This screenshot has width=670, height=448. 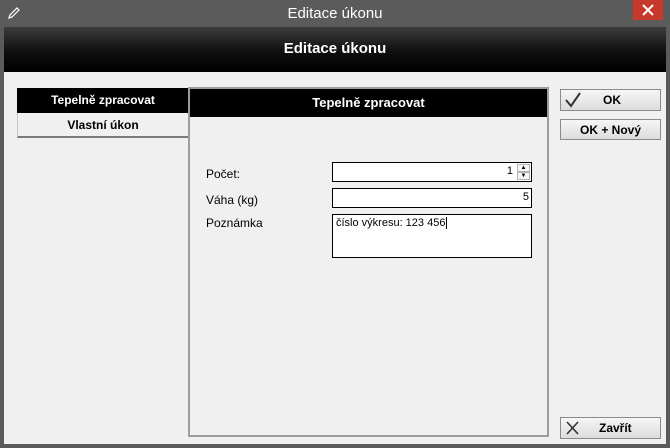 I want to click on pocet-stepper: ▲ ▼, so click(x=523, y=172).